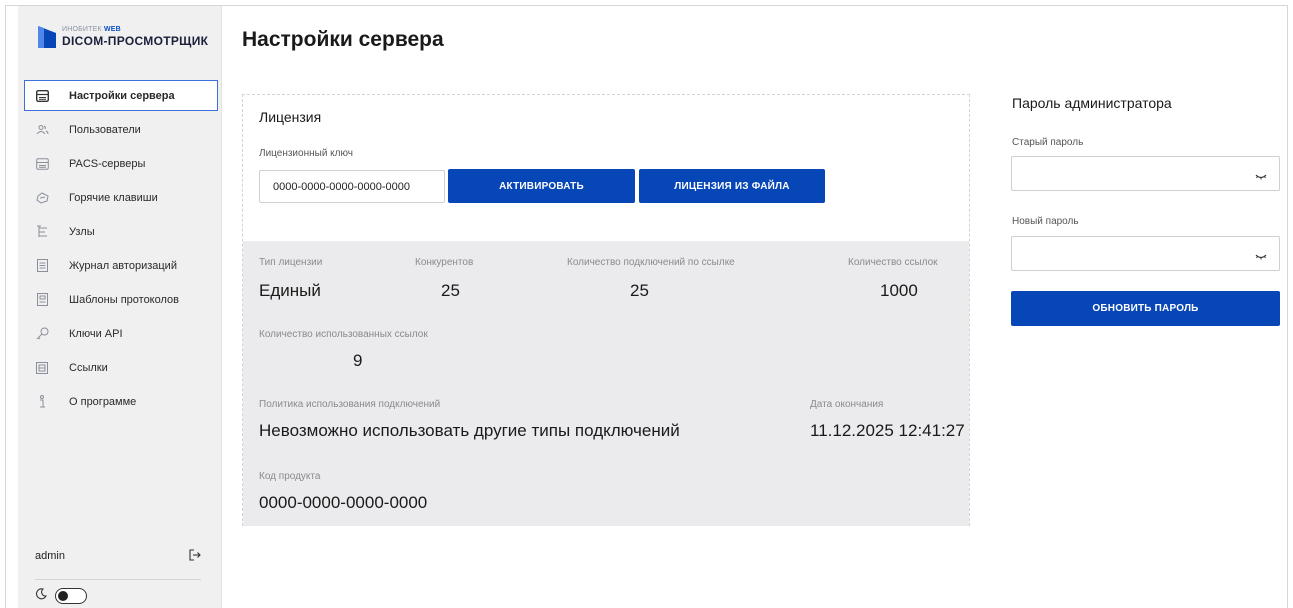 The height and width of the screenshot is (608, 1293). What do you see at coordinates (119, 575) in the screenshot?
I see `sidebar-footer: admin` at bounding box center [119, 575].